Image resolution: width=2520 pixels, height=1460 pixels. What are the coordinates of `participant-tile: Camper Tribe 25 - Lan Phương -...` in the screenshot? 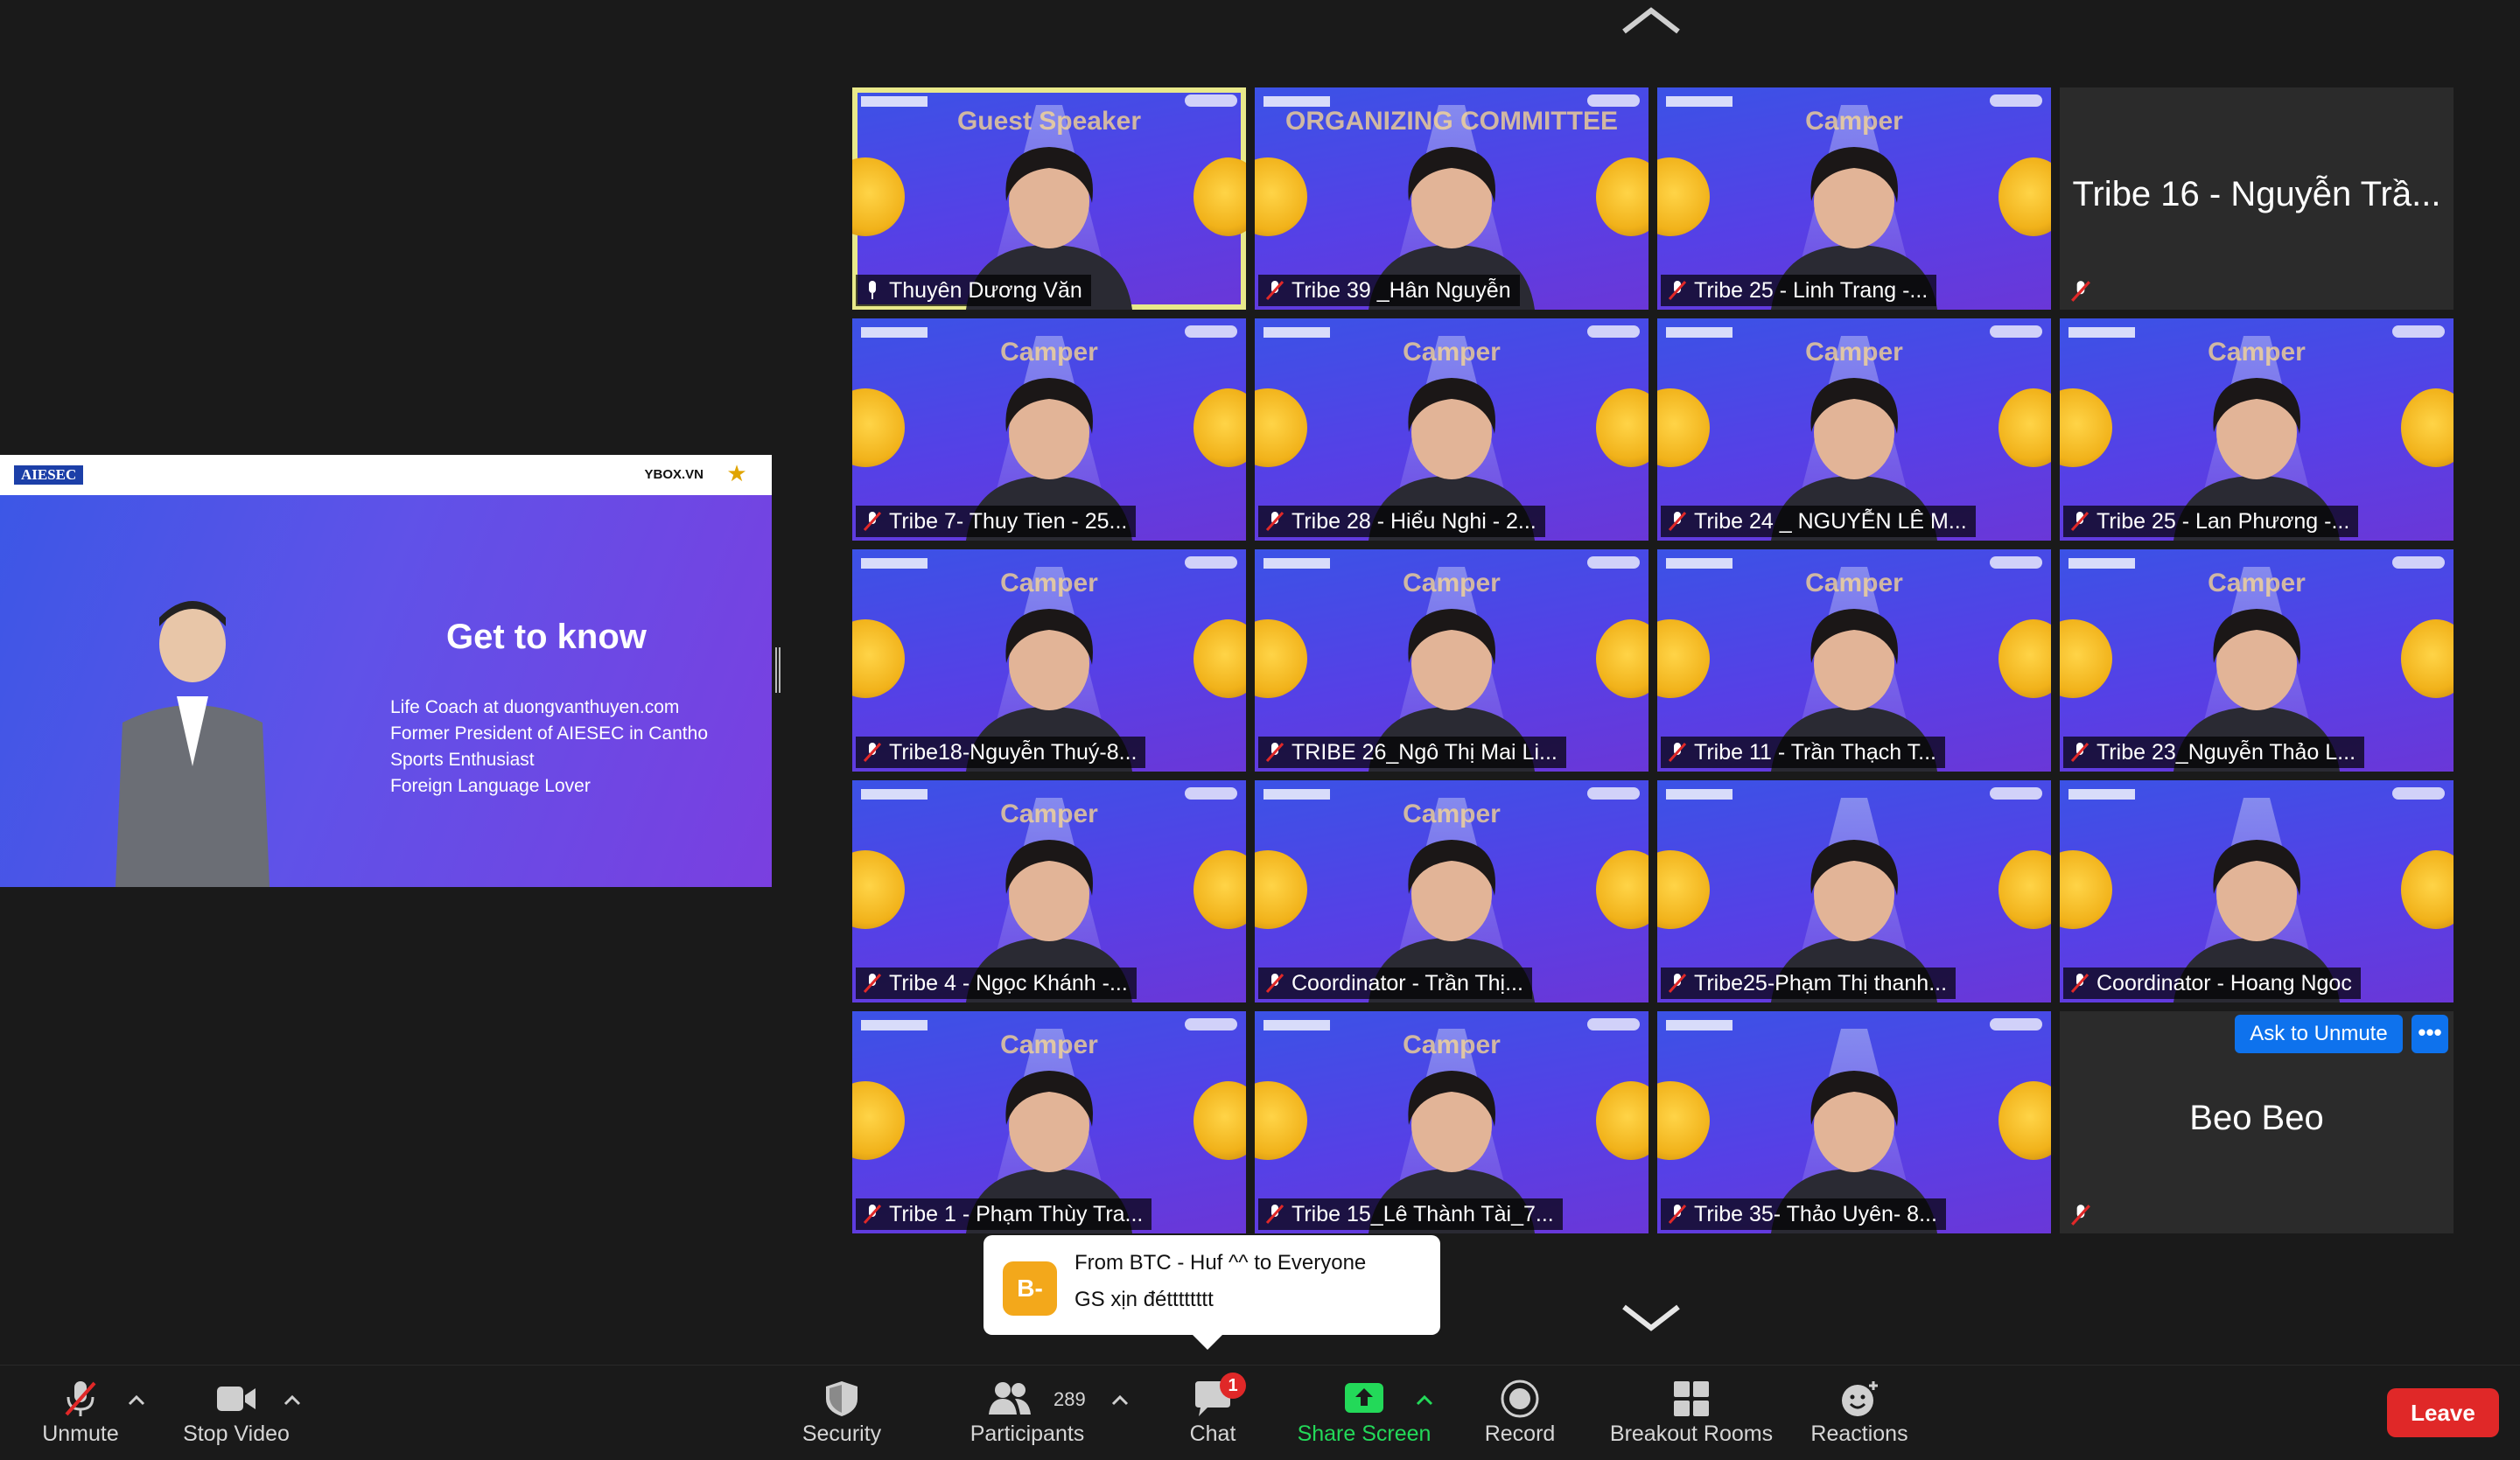 It's located at (2257, 430).